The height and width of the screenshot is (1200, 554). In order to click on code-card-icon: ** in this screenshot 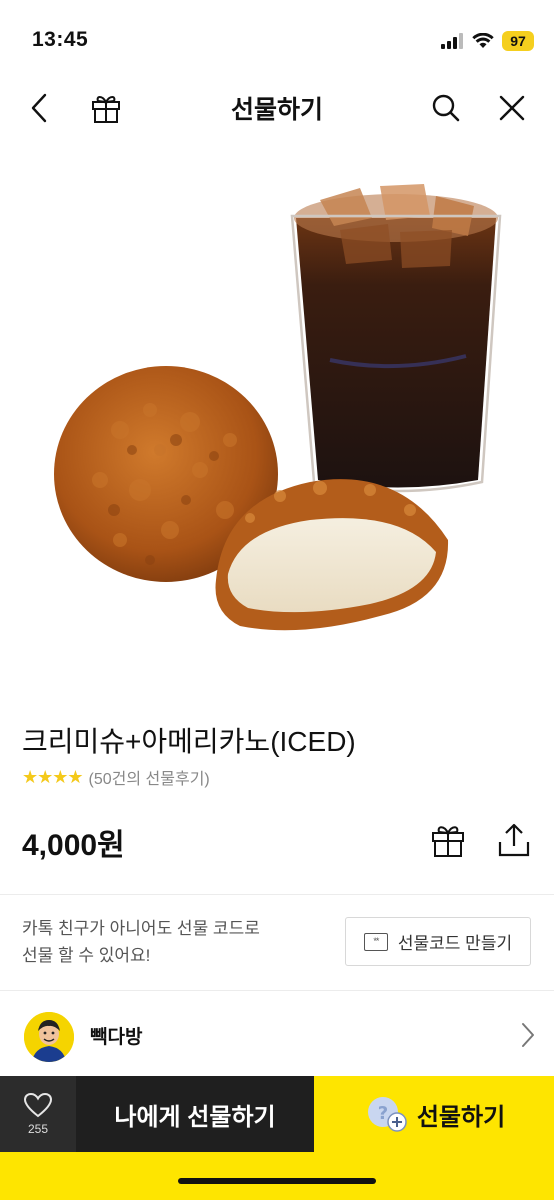, I will do `click(375, 941)`.